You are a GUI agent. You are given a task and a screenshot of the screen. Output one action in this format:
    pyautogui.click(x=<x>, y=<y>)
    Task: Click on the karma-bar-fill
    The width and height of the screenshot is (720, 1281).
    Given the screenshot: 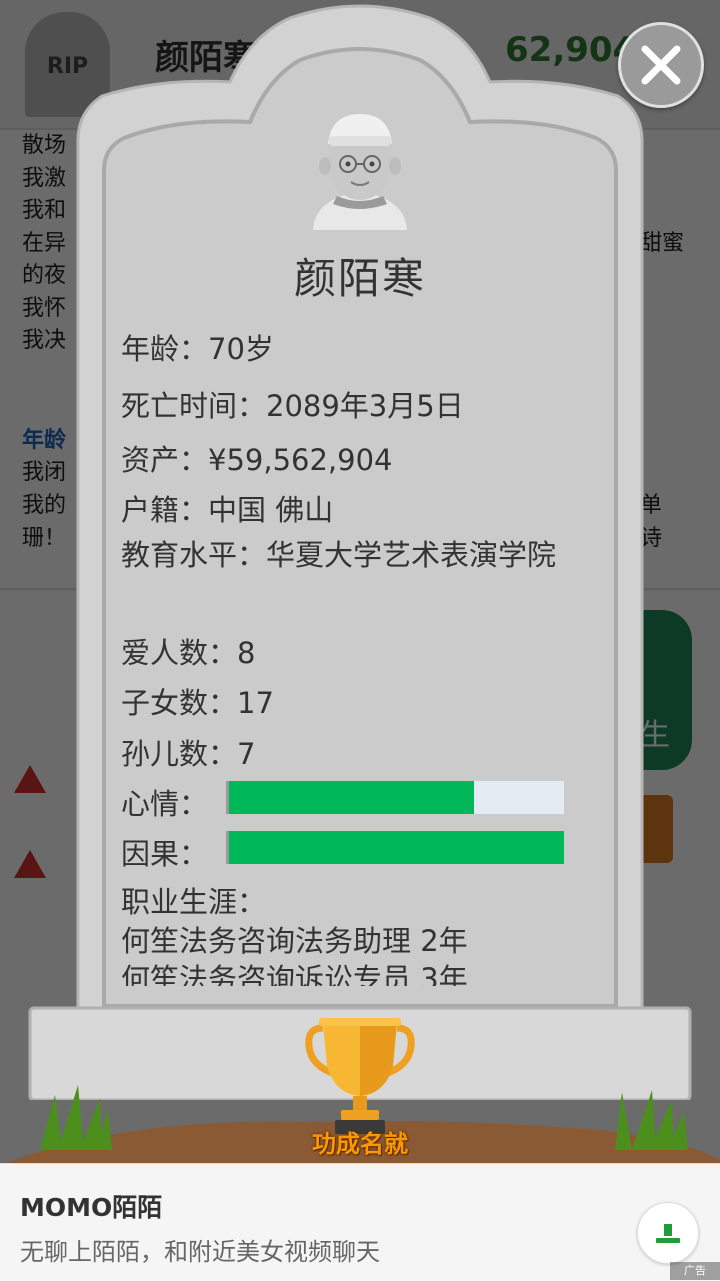 What is the action you would take?
    pyautogui.click(x=396, y=847)
    